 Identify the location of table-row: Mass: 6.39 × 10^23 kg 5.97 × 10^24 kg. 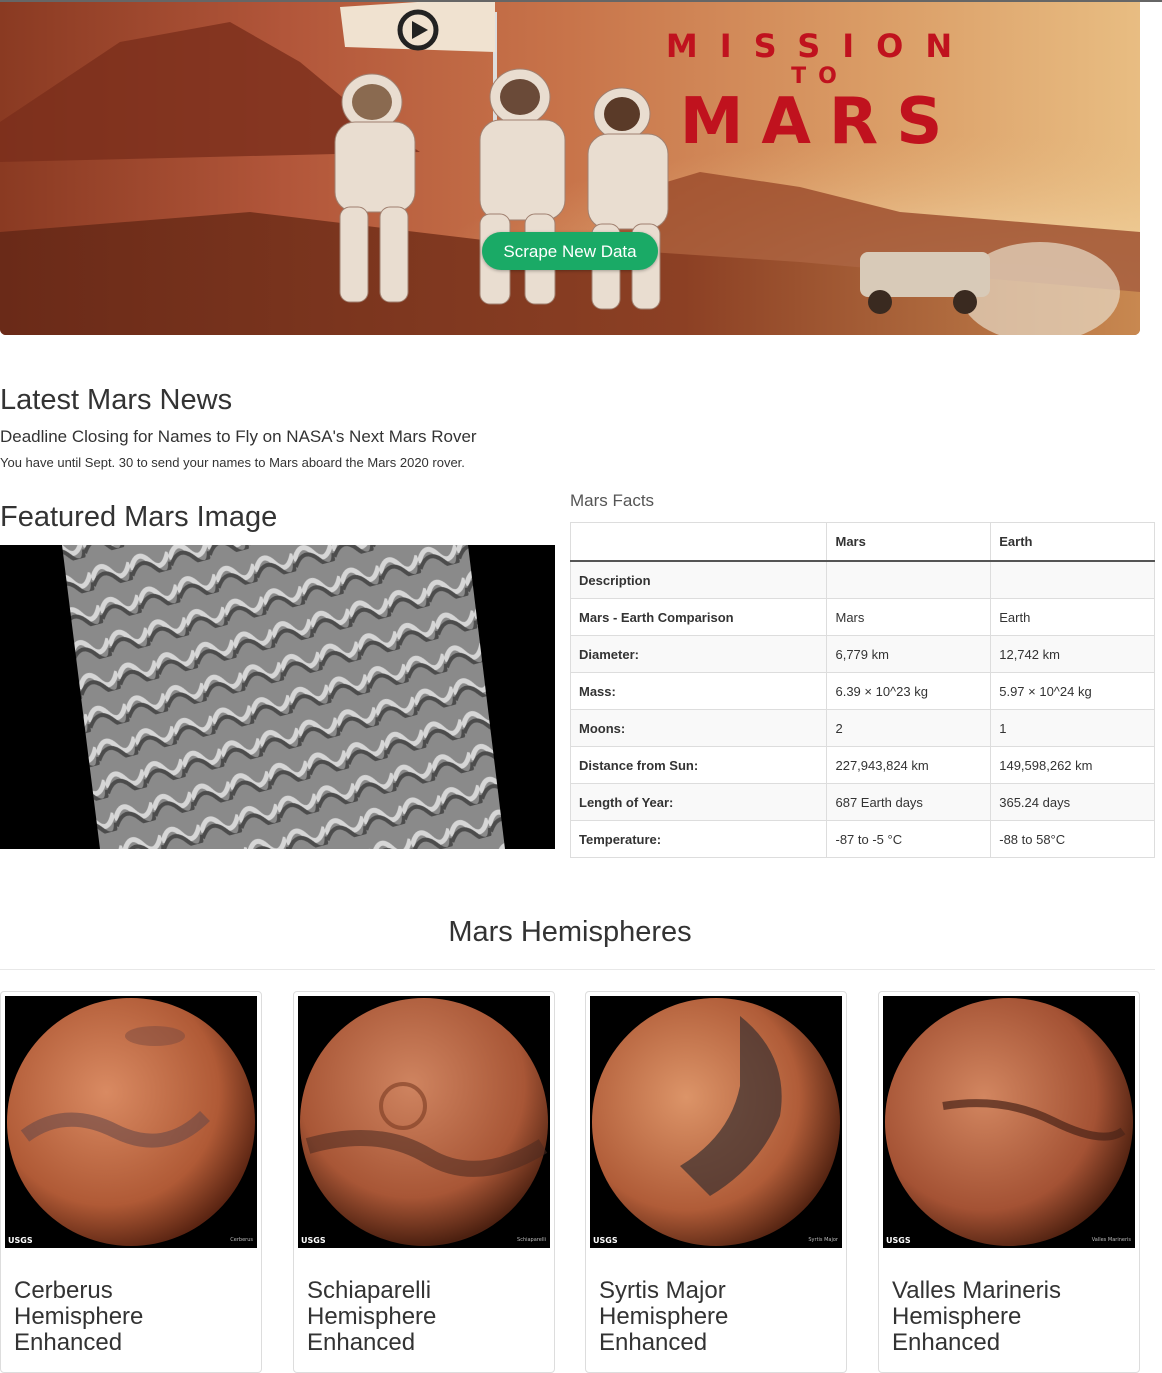
(862, 691).